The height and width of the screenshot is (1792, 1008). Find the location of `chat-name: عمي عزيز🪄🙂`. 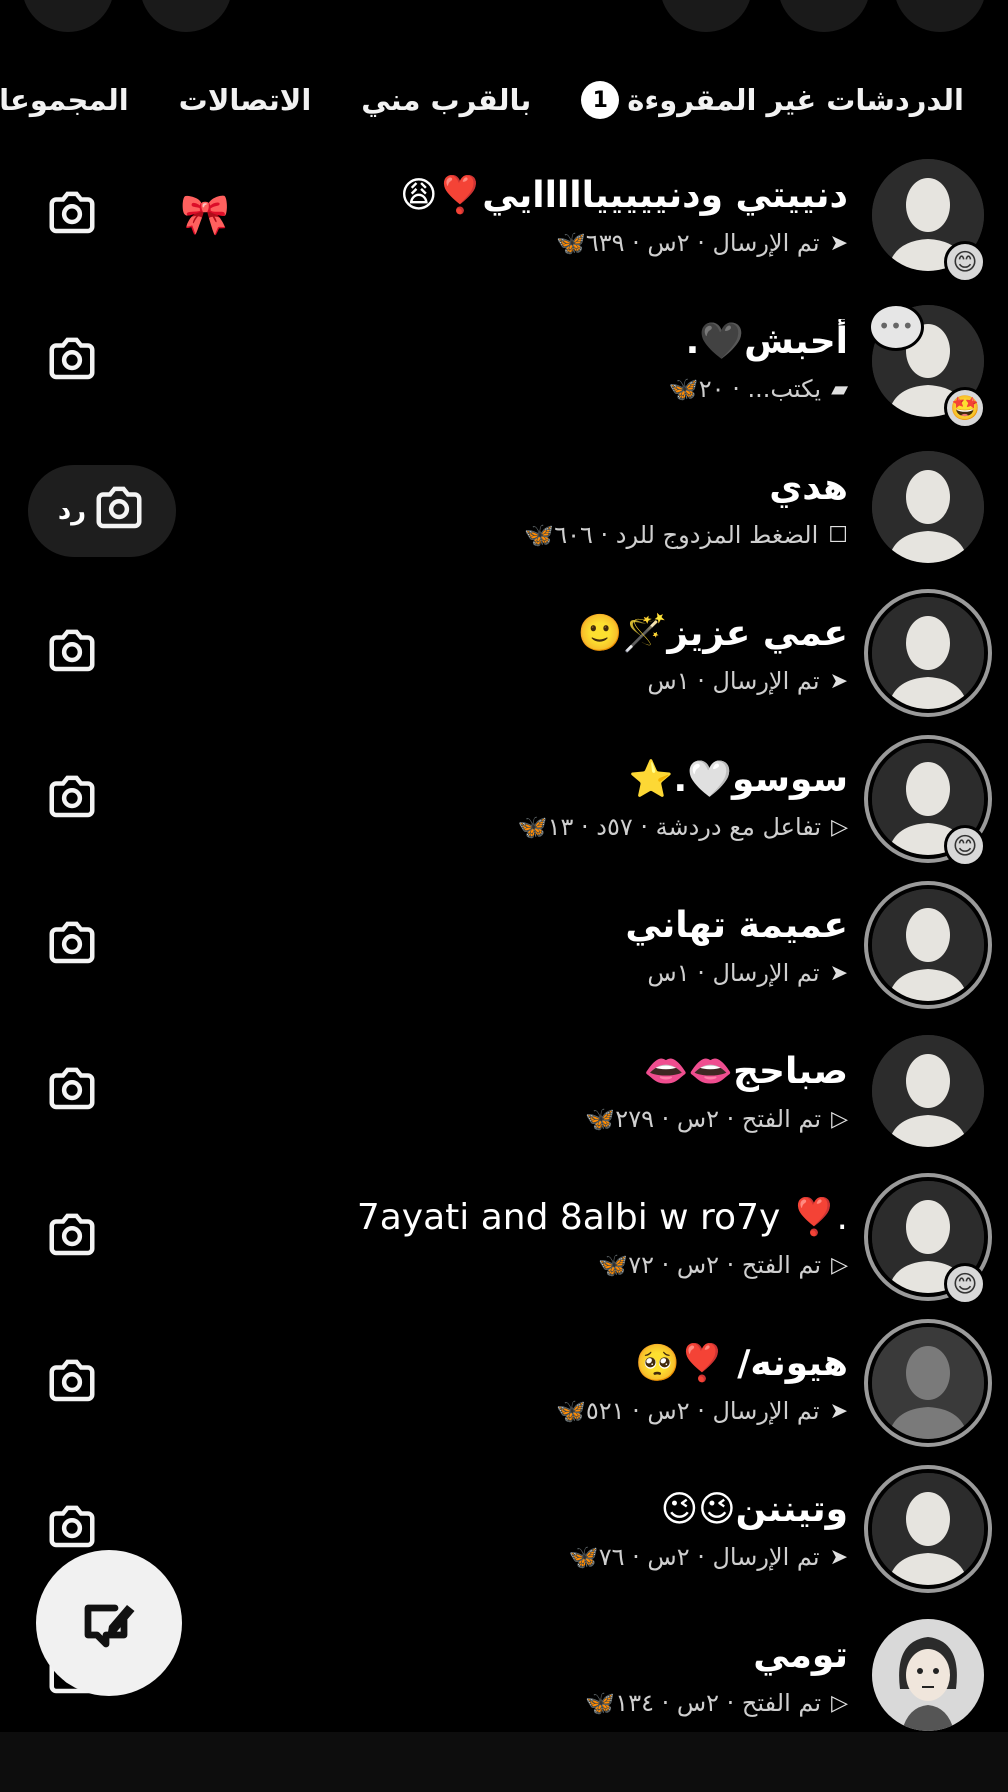

chat-name: عمي عزيز🪄🙂 is located at coordinates (712, 633).